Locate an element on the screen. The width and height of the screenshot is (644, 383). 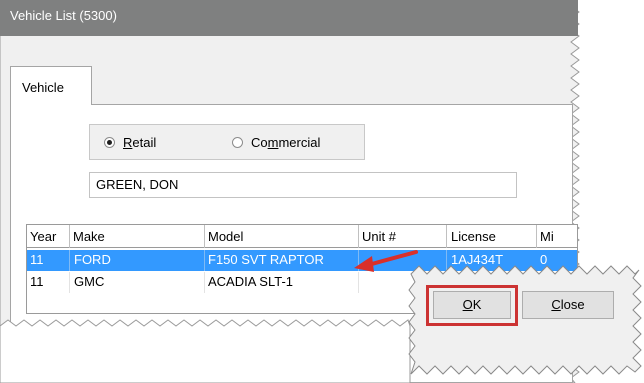
radio-checked-icon is located at coordinates (109, 142).